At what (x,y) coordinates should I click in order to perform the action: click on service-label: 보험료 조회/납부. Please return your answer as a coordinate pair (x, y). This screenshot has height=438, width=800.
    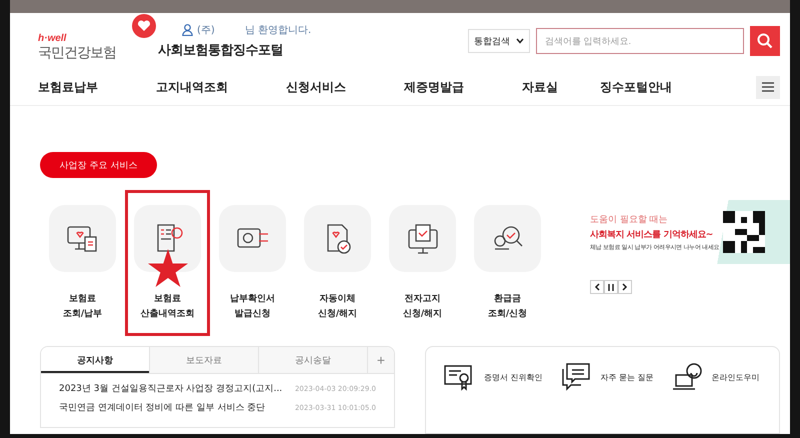
    Looking at the image, I should click on (82, 307).